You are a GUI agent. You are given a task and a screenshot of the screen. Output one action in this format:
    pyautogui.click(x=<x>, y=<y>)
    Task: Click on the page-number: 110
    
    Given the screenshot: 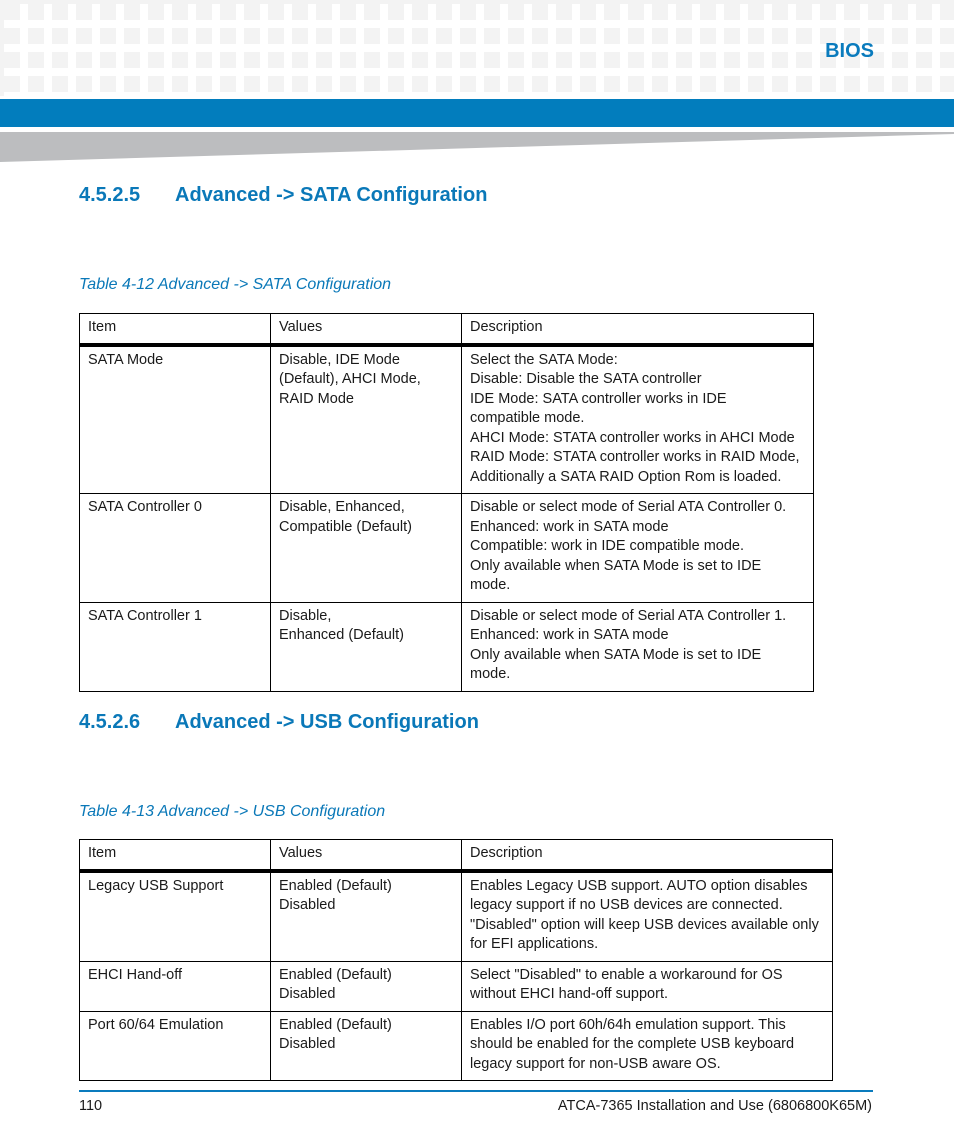 What is the action you would take?
    pyautogui.click(x=91, y=1106)
    